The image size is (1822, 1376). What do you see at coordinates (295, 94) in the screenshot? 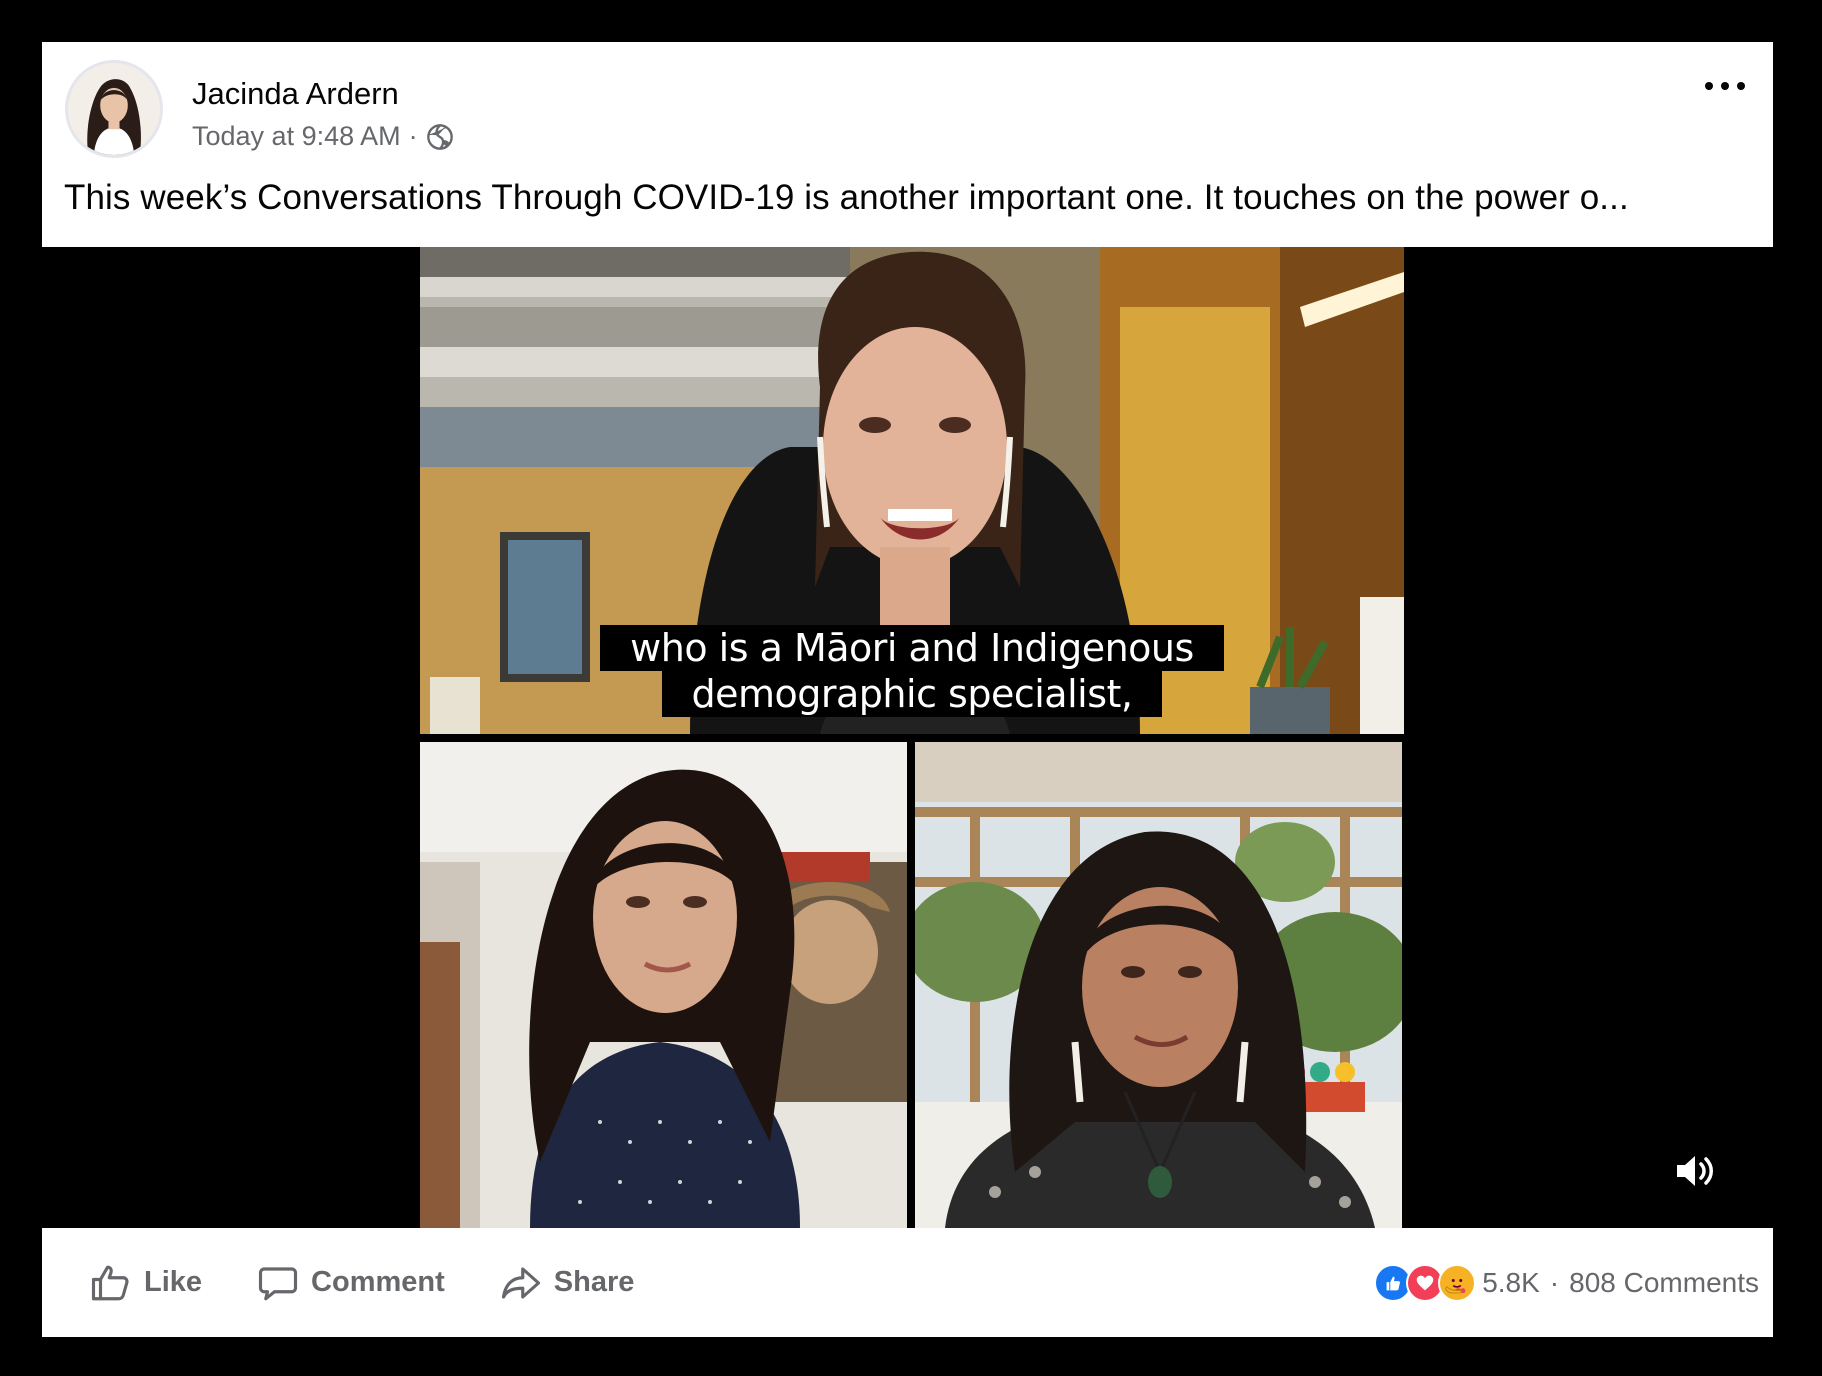
I see `author-name: Jacinda Ardern` at bounding box center [295, 94].